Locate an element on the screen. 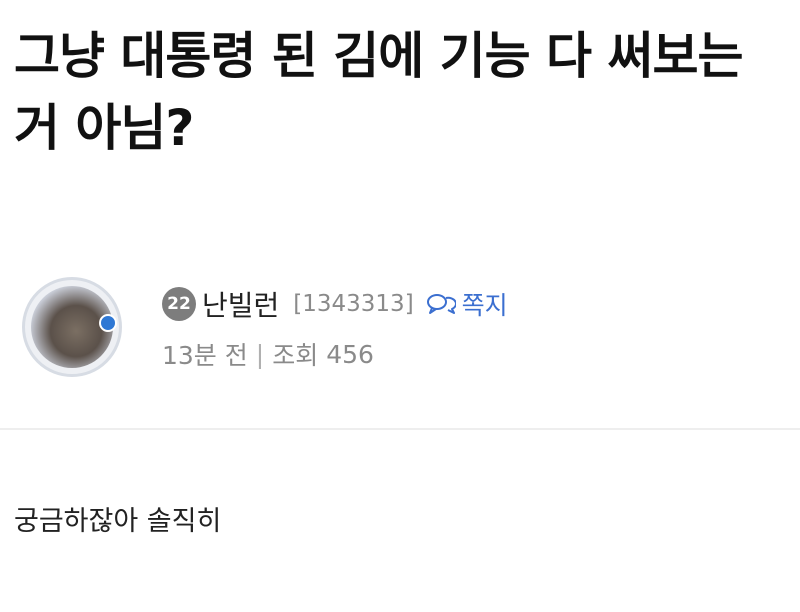  views-label: 조회 is located at coordinates (295, 355).